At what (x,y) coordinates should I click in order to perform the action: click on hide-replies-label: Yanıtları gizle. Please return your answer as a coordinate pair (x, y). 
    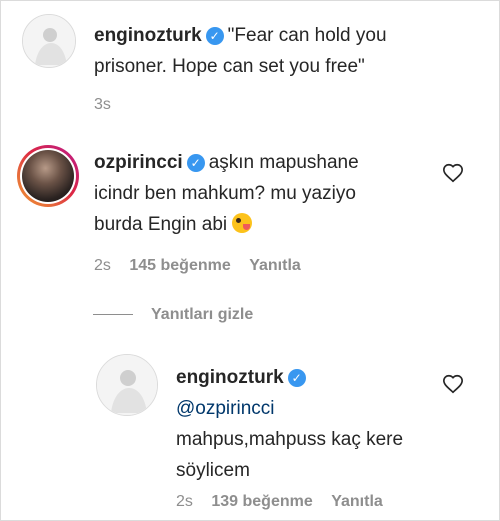
    Looking at the image, I should click on (202, 314).